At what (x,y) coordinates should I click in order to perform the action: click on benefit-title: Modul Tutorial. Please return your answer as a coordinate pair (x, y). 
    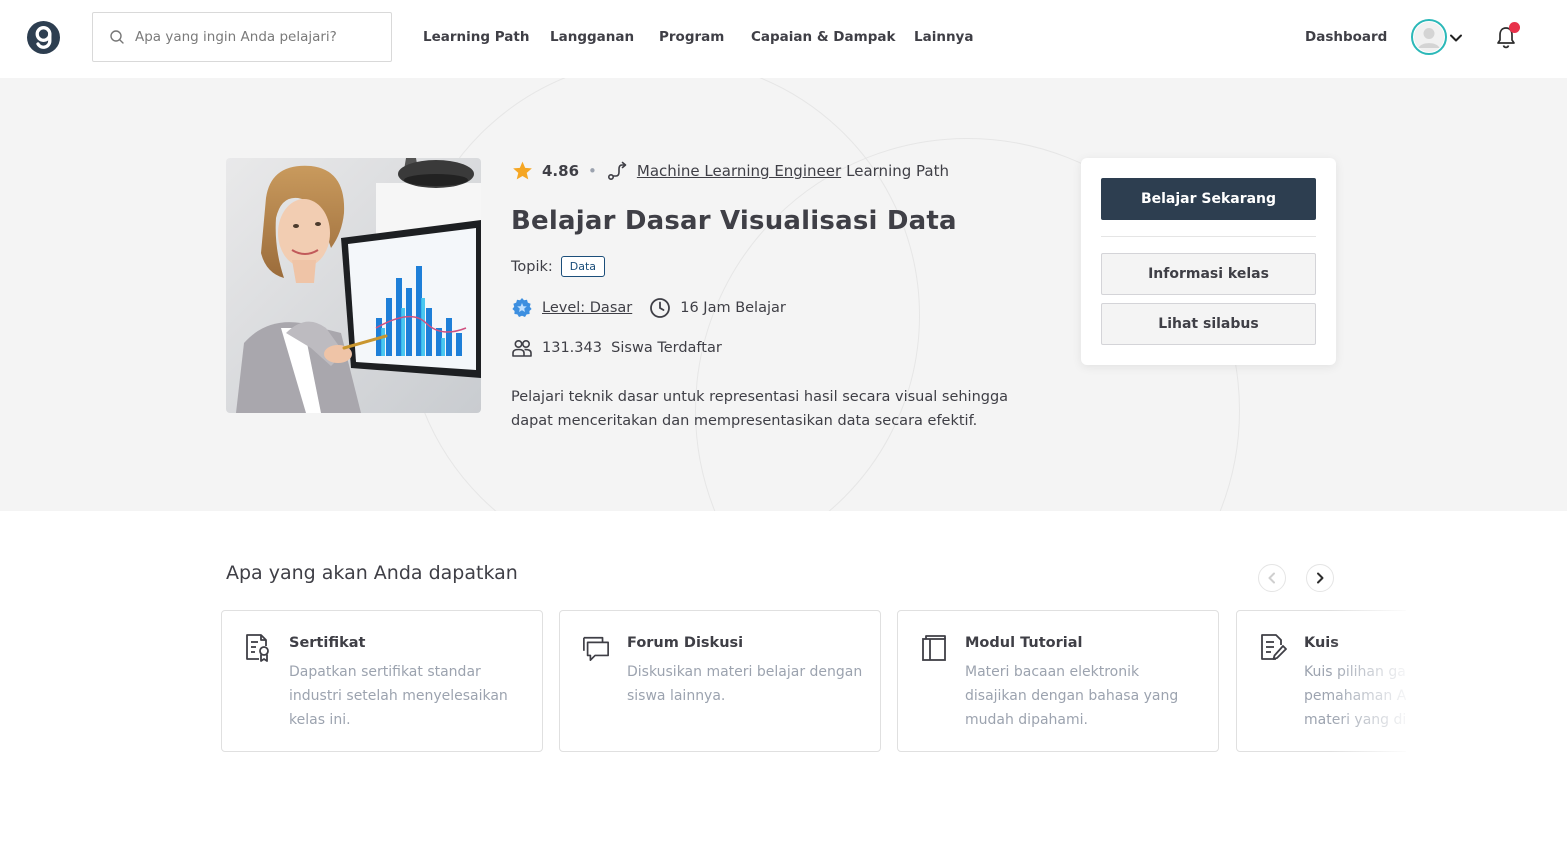
    Looking at the image, I should click on (1024, 643).